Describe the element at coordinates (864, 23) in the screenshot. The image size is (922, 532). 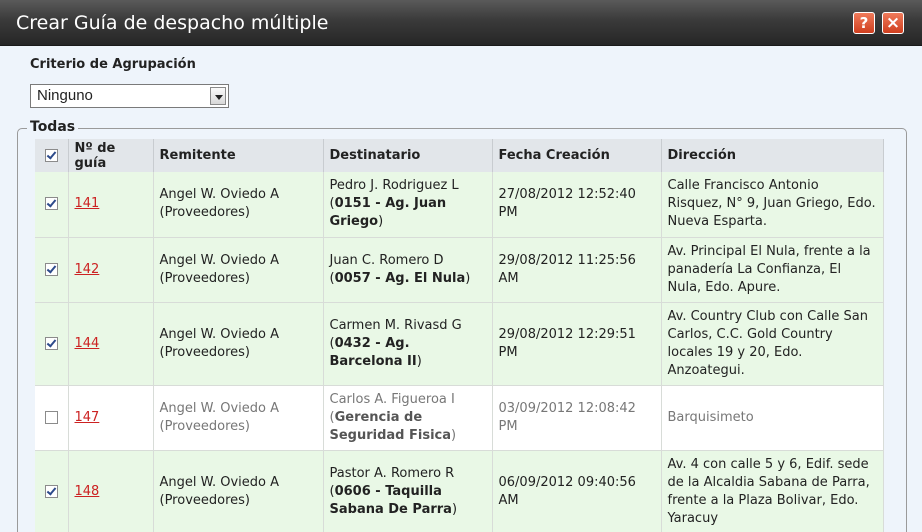
I see `help-icon: ?` at that location.